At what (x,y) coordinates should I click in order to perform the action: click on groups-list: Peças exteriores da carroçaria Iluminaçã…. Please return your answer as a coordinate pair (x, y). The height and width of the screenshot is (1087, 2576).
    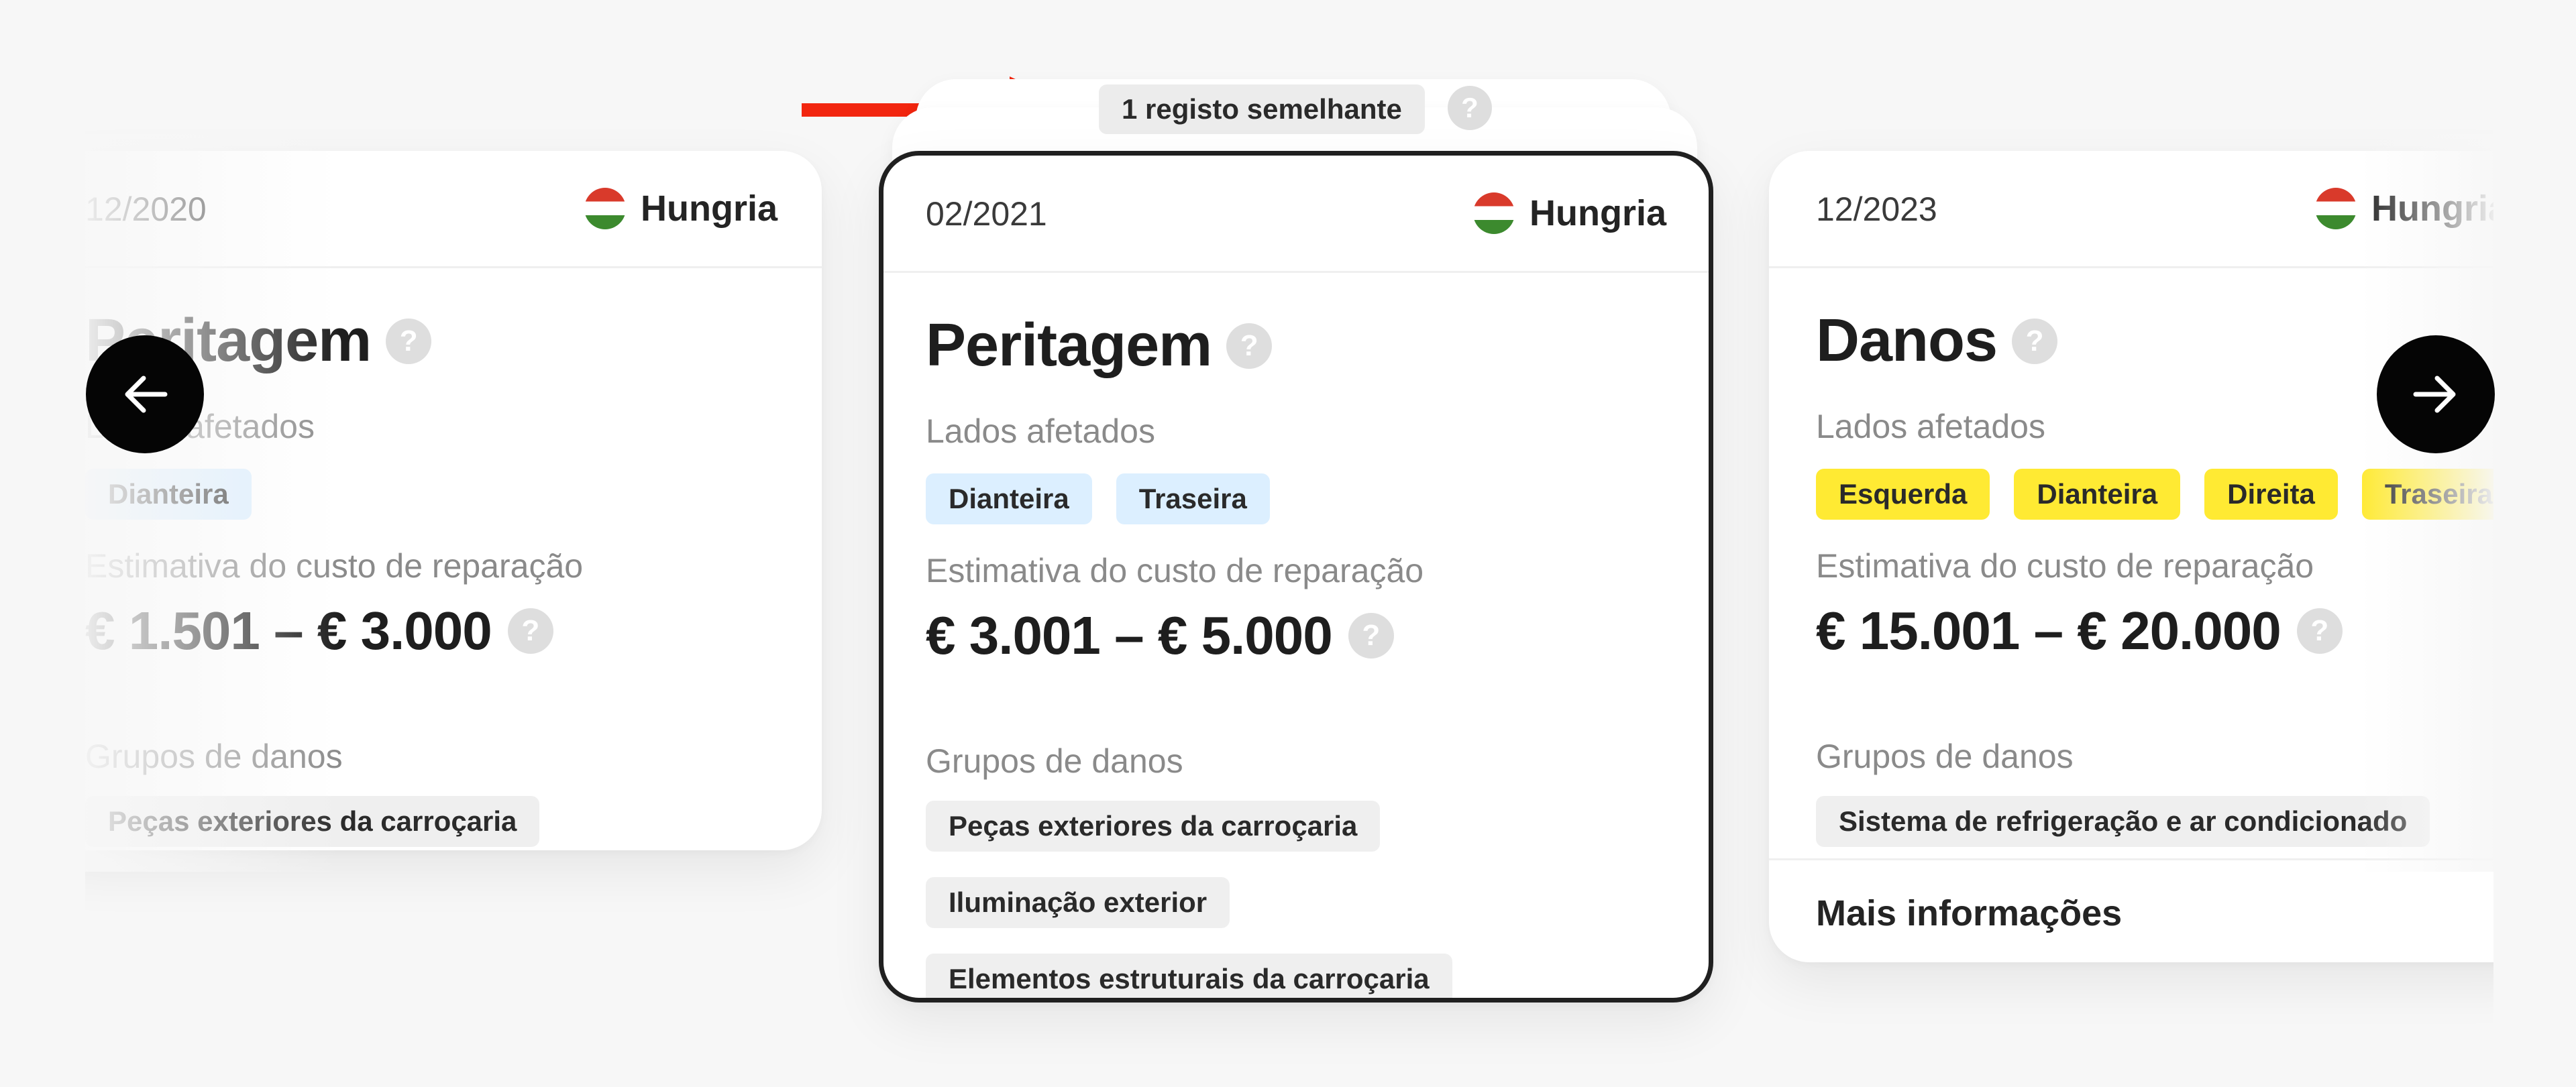
    Looking at the image, I should click on (1189, 899).